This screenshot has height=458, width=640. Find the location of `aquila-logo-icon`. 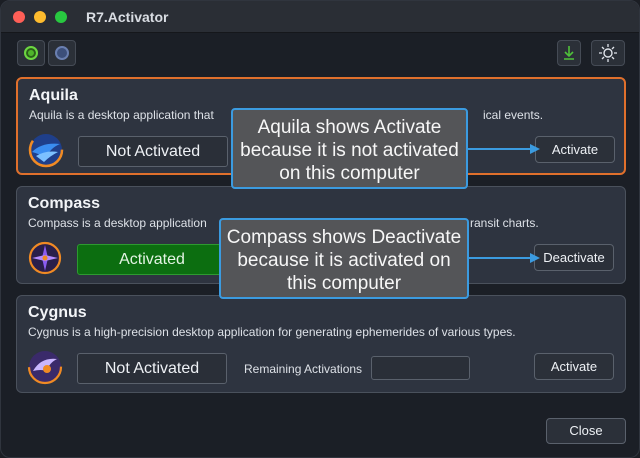

aquila-logo-icon is located at coordinates (46, 150).